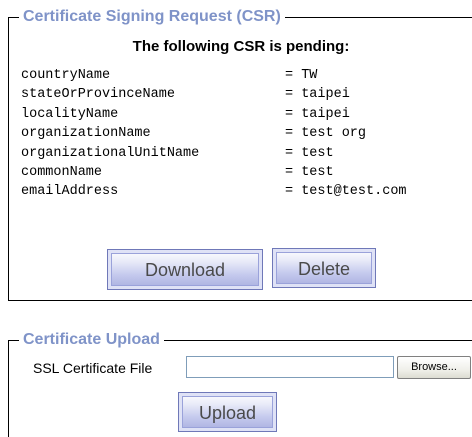 The height and width of the screenshot is (437, 472). I want to click on csr-field-key: countryName, so click(66, 75).